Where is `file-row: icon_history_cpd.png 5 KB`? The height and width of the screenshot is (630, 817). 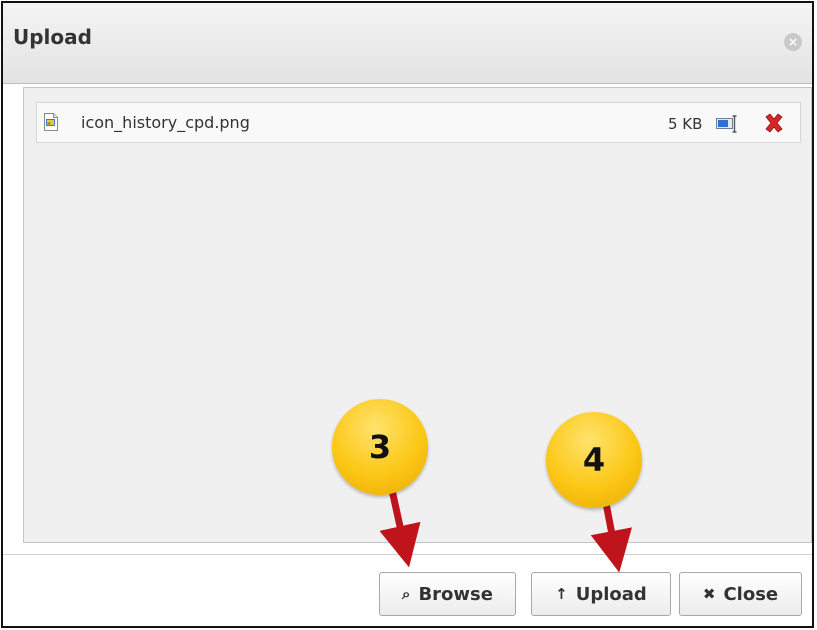
file-row: icon_history_cpd.png 5 KB is located at coordinates (418, 122).